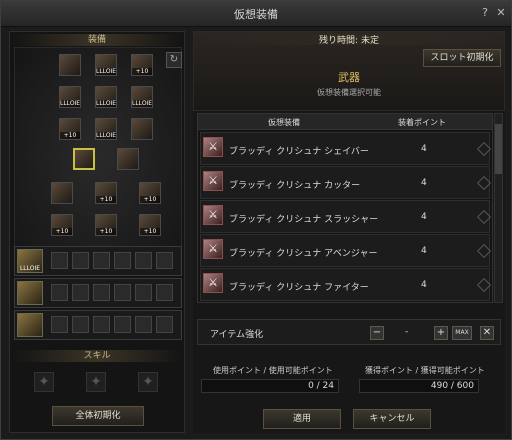  I want to click on list-header: 仮想装備 装着ポイント, so click(345, 122).